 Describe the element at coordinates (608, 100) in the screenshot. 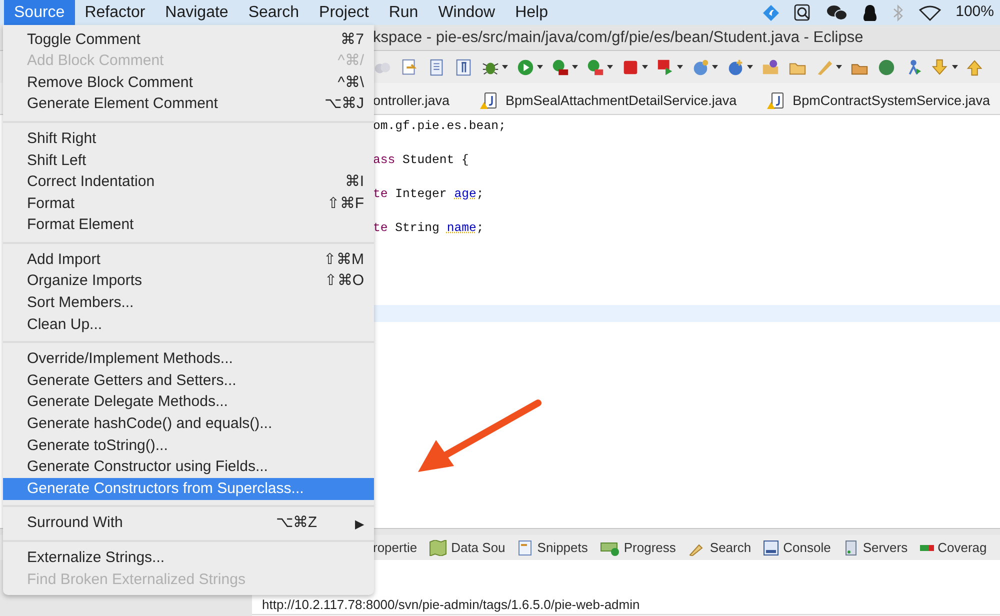

I see `editor-tab: BpmSealAttachmentDetailService.java` at that location.